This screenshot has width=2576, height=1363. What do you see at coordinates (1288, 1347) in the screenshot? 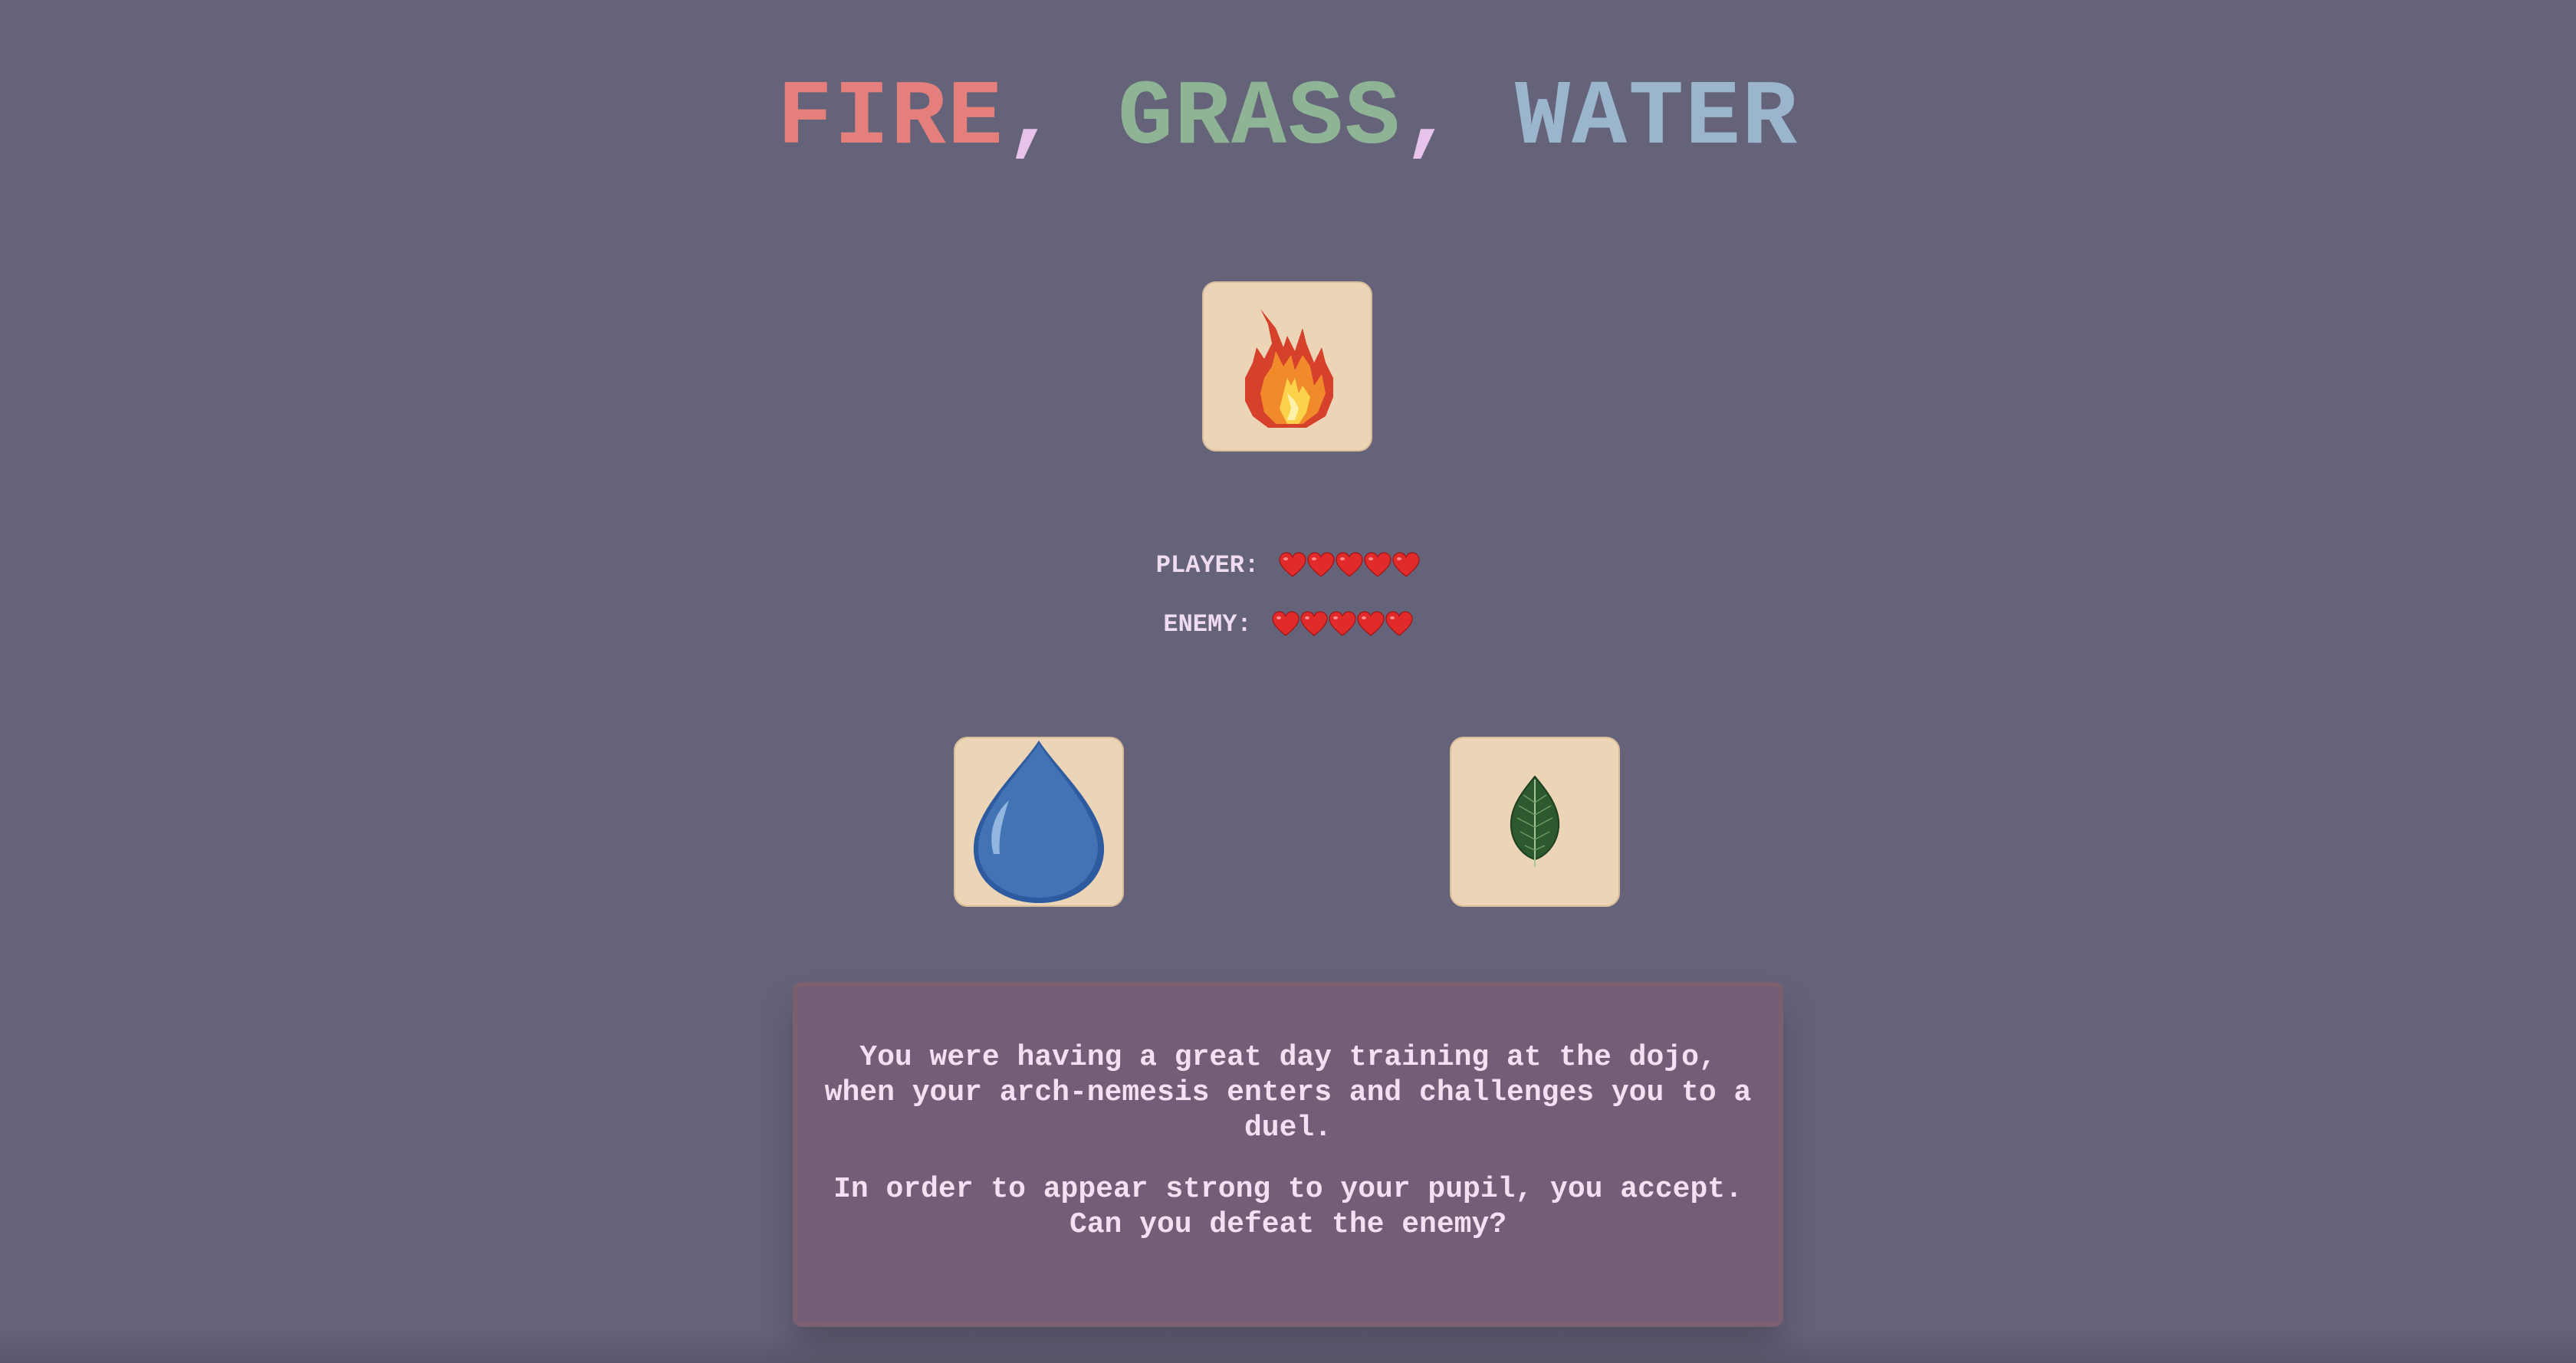
I see `bottom-shadow` at bounding box center [1288, 1347].